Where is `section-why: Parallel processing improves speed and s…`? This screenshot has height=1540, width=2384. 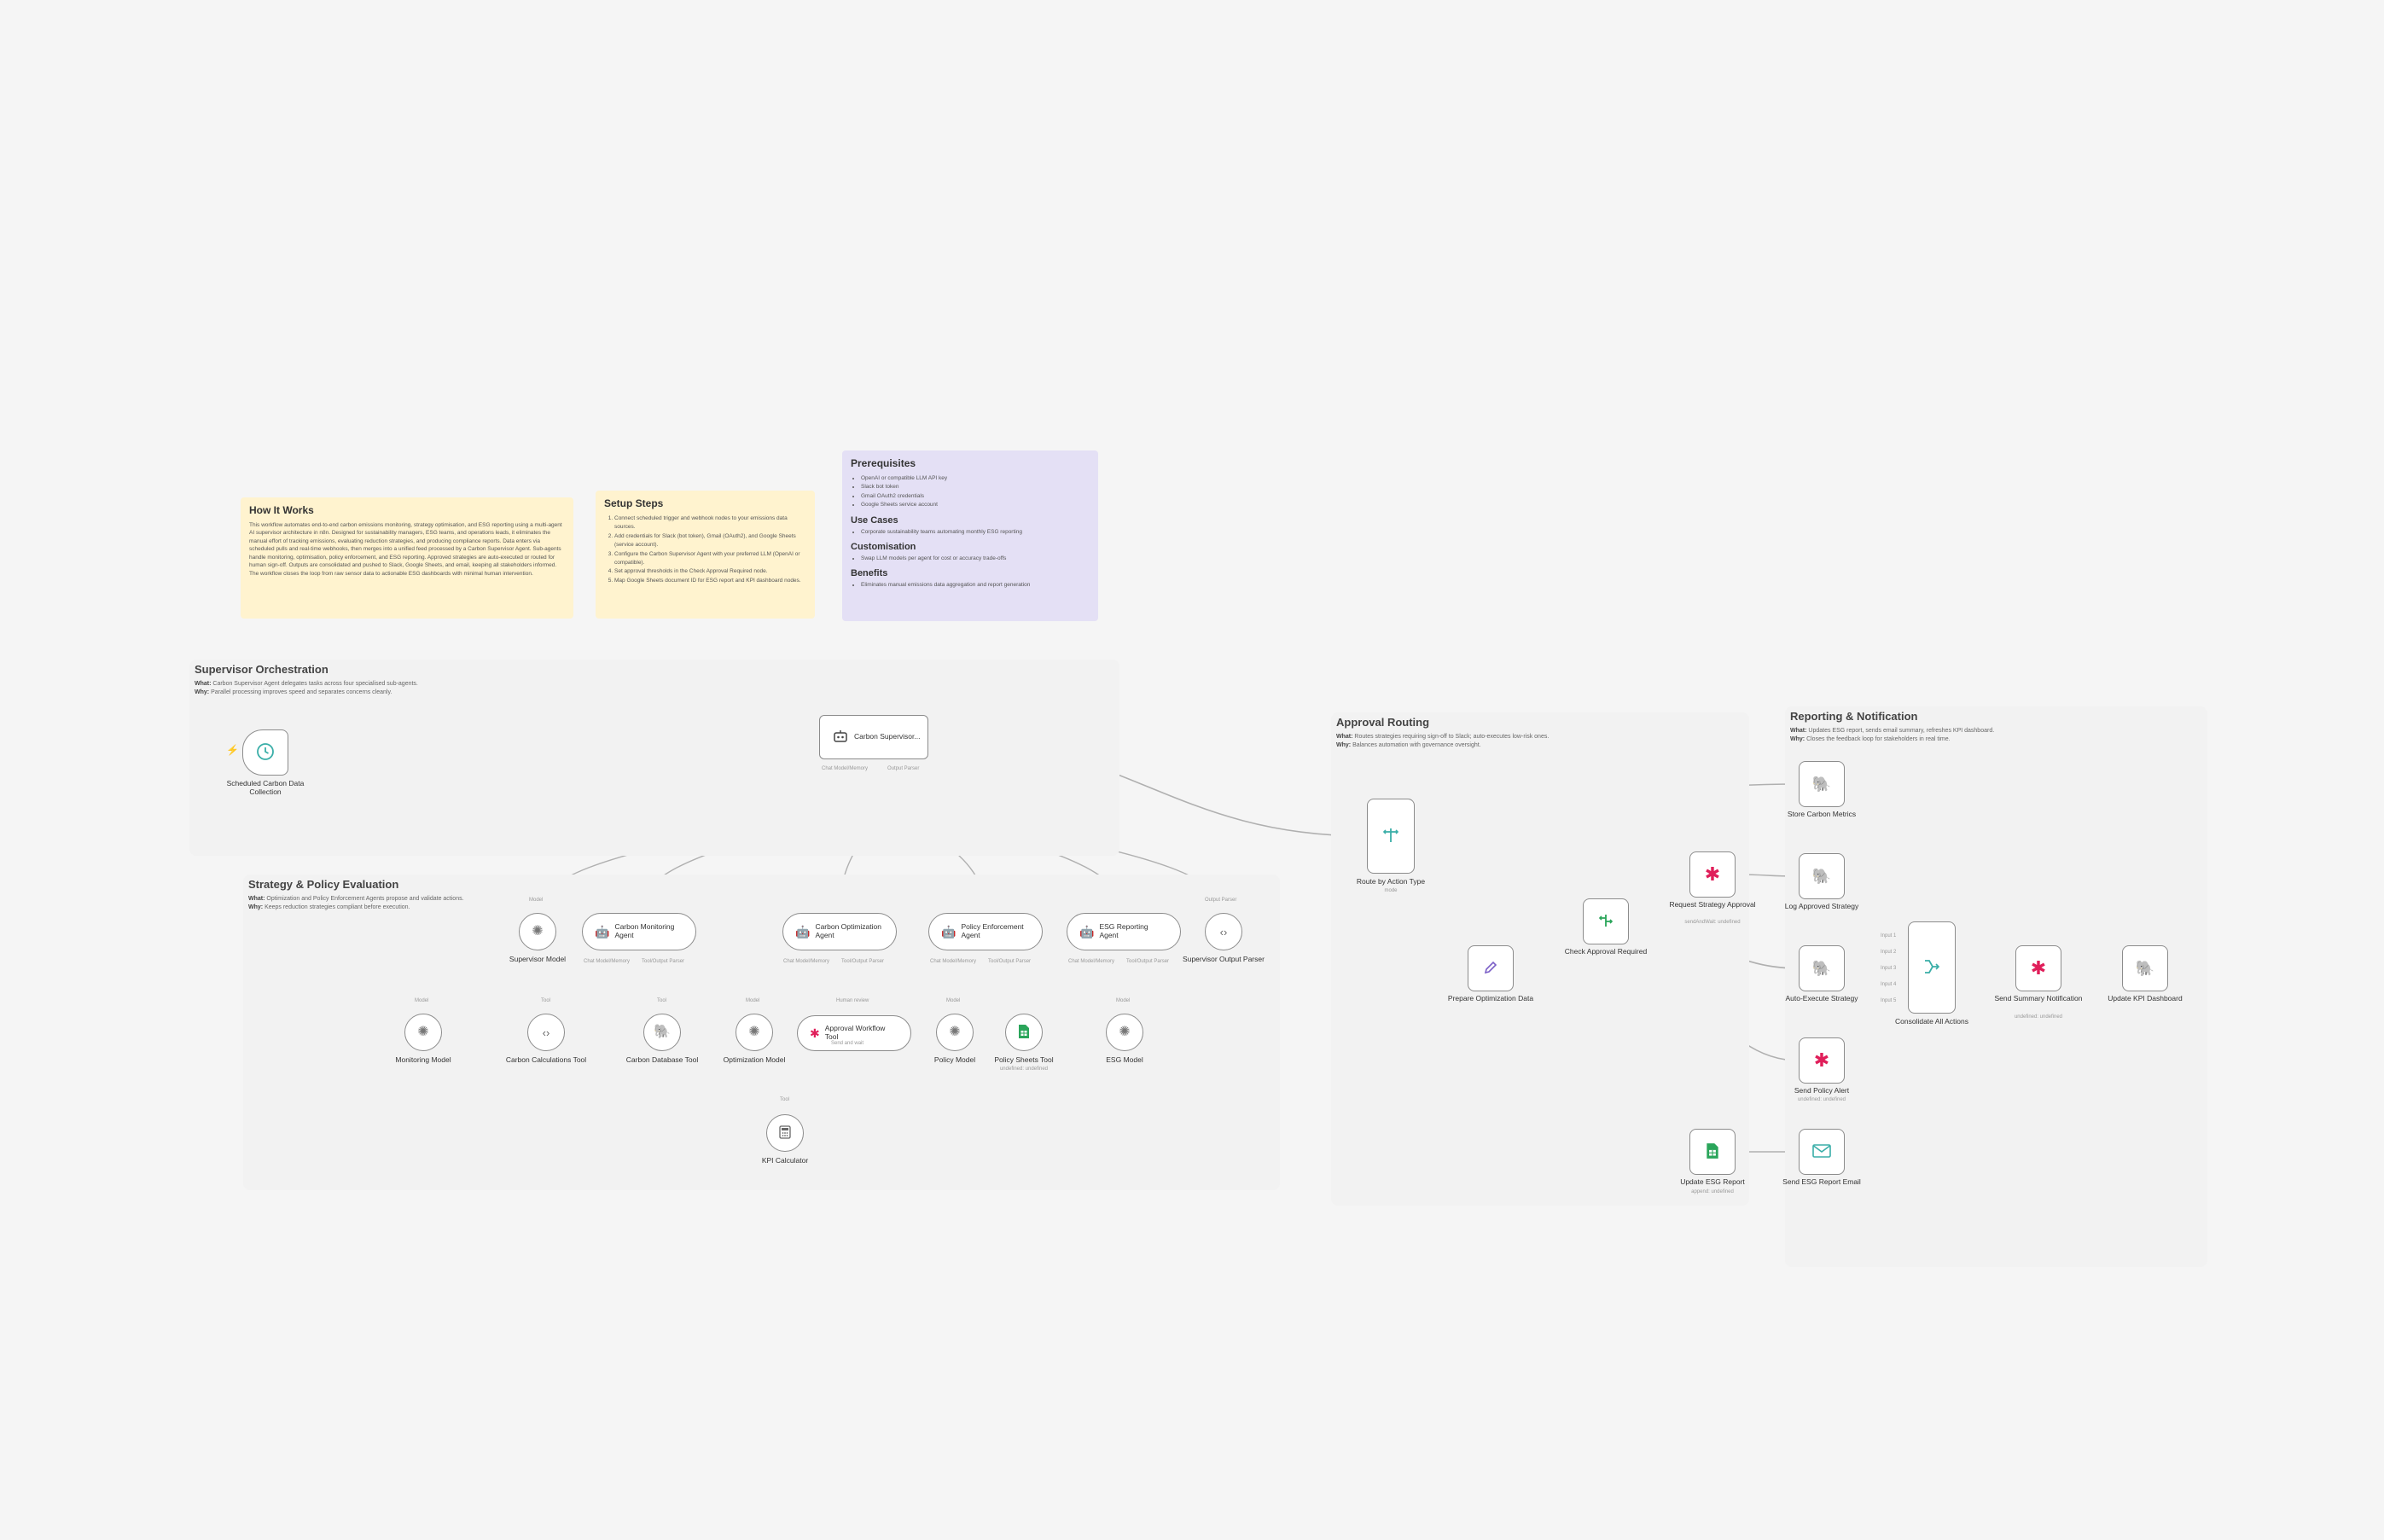
section-why: Parallel processing improves speed and s… is located at coordinates (301, 692).